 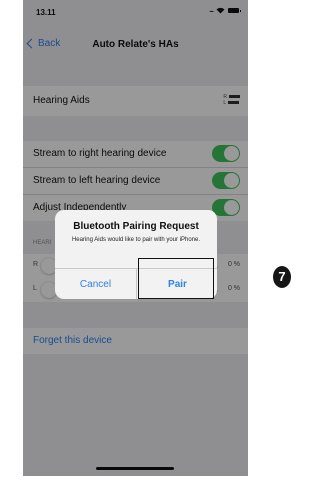 What do you see at coordinates (95, 284) in the screenshot?
I see `cancel-button: Cancel` at bounding box center [95, 284].